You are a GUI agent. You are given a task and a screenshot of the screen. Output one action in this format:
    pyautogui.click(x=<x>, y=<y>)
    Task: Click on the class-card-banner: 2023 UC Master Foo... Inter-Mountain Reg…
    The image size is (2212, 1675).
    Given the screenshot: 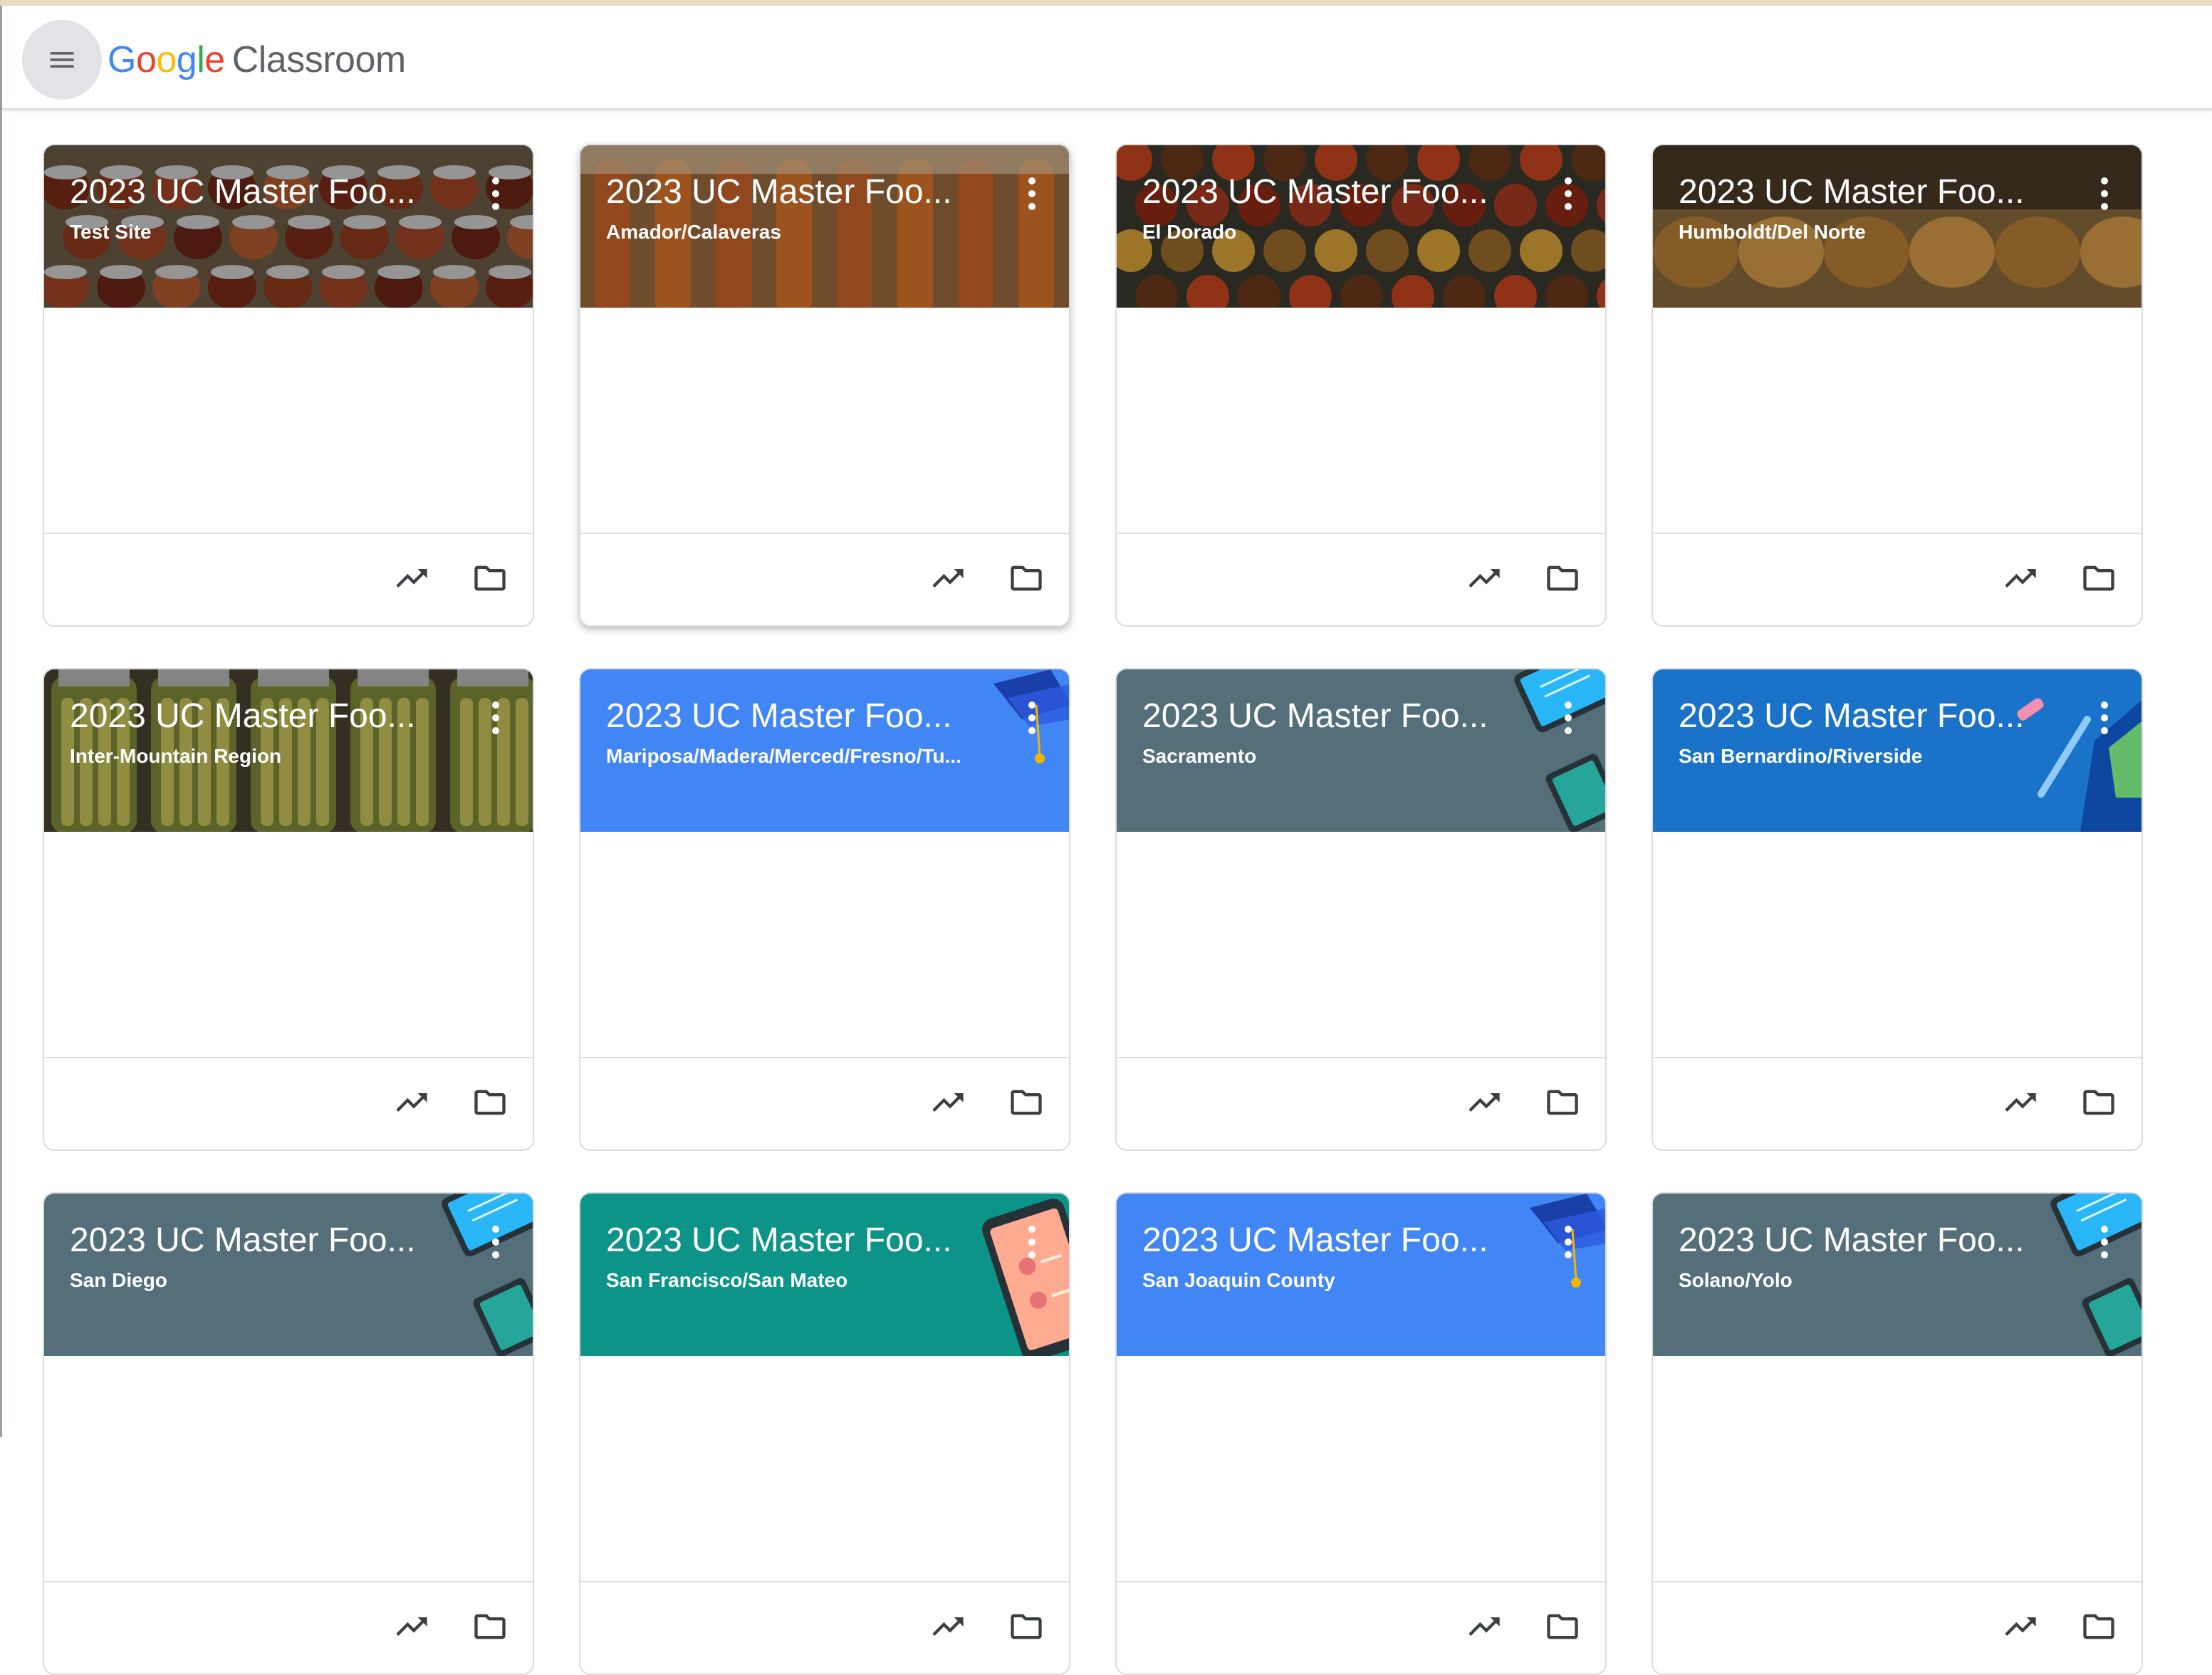 What is the action you would take?
    pyautogui.click(x=288, y=751)
    